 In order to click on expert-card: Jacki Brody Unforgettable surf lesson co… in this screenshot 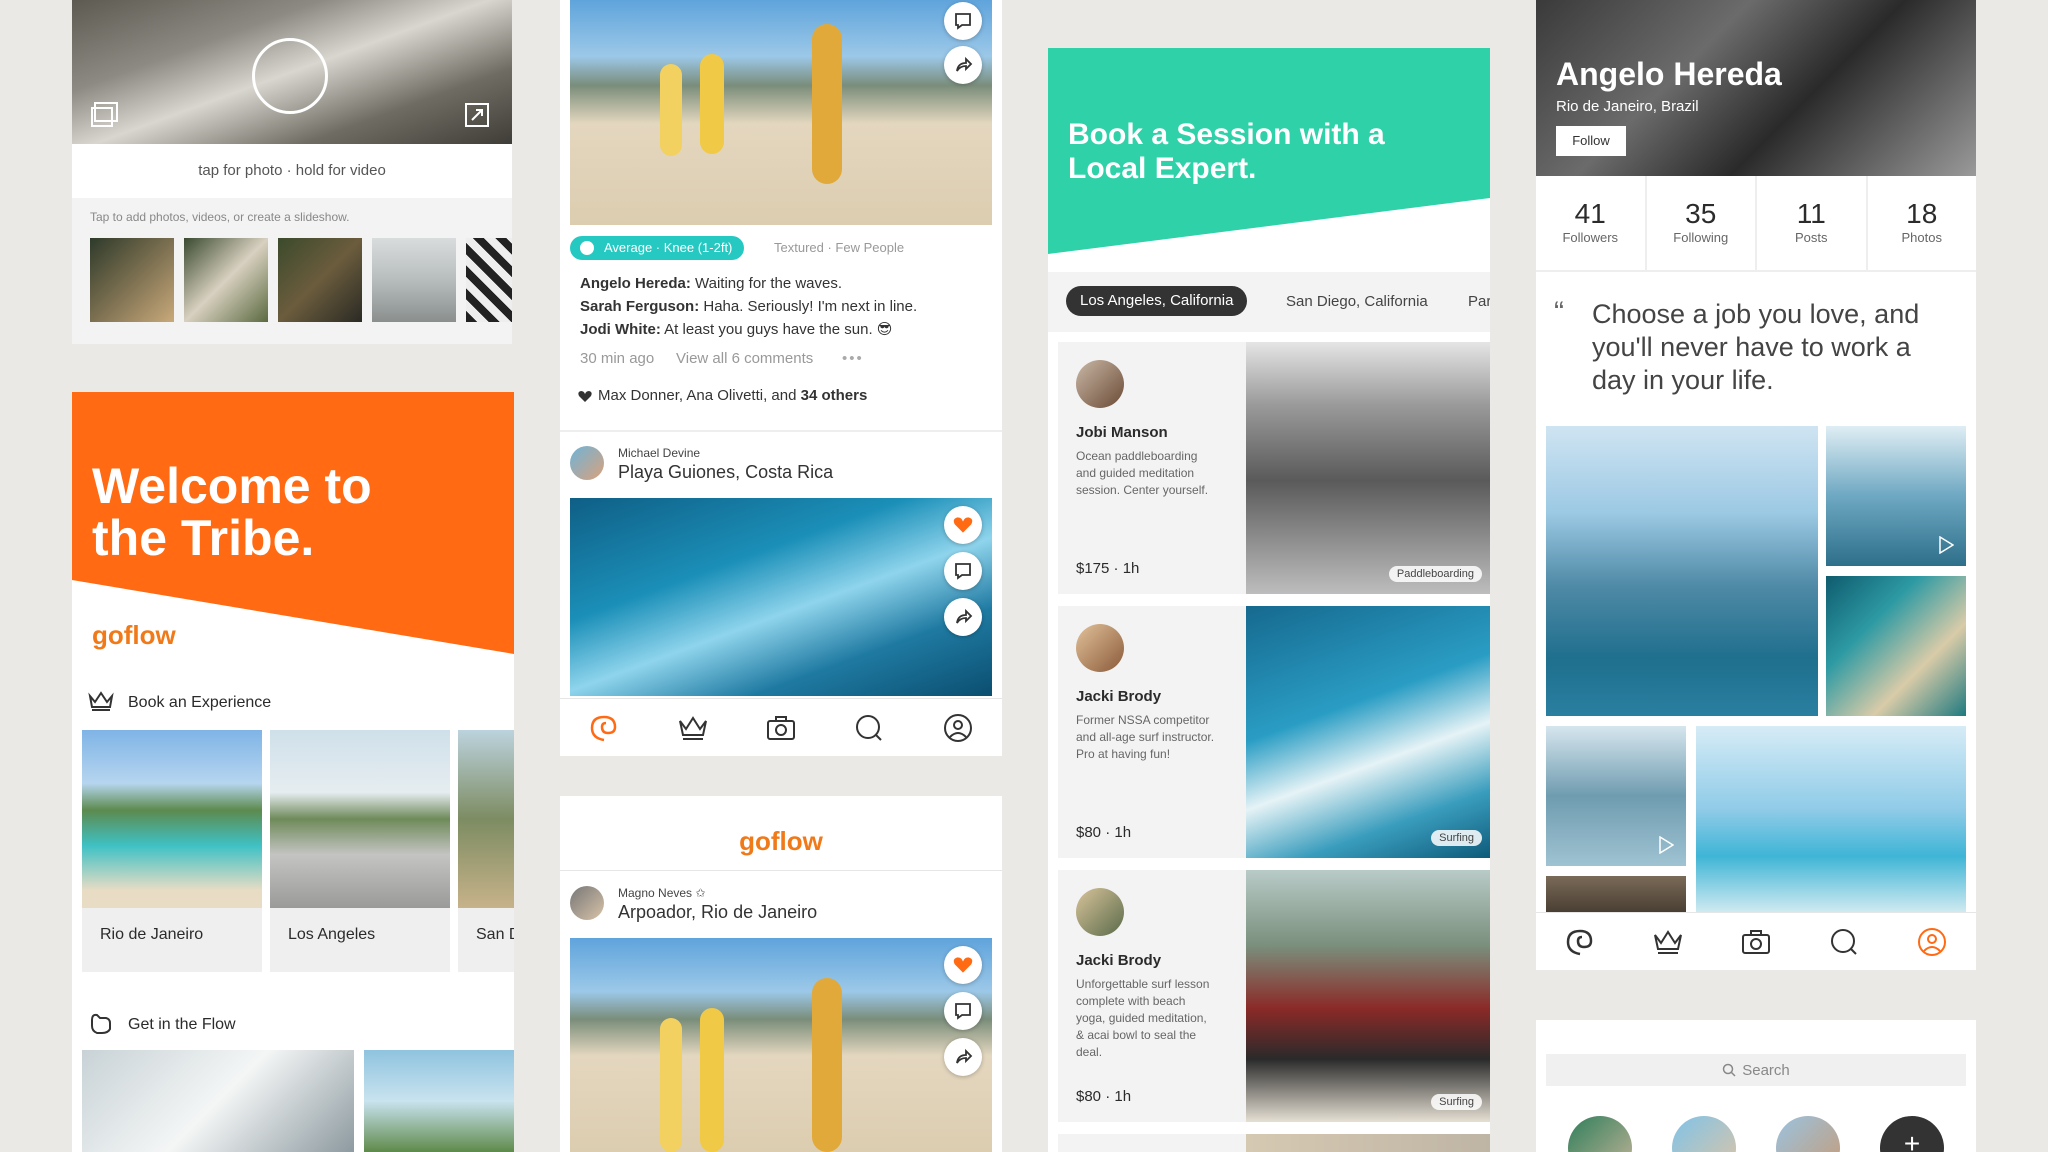, I will do `click(1274, 996)`.